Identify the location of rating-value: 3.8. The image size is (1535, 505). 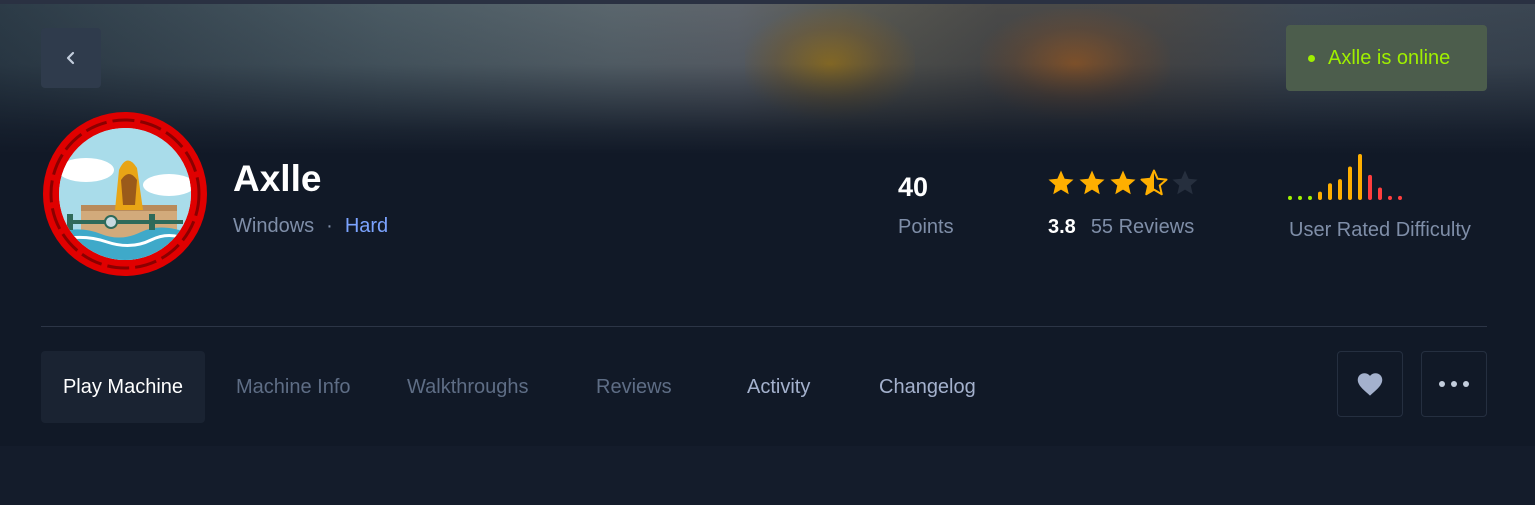
(1062, 227).